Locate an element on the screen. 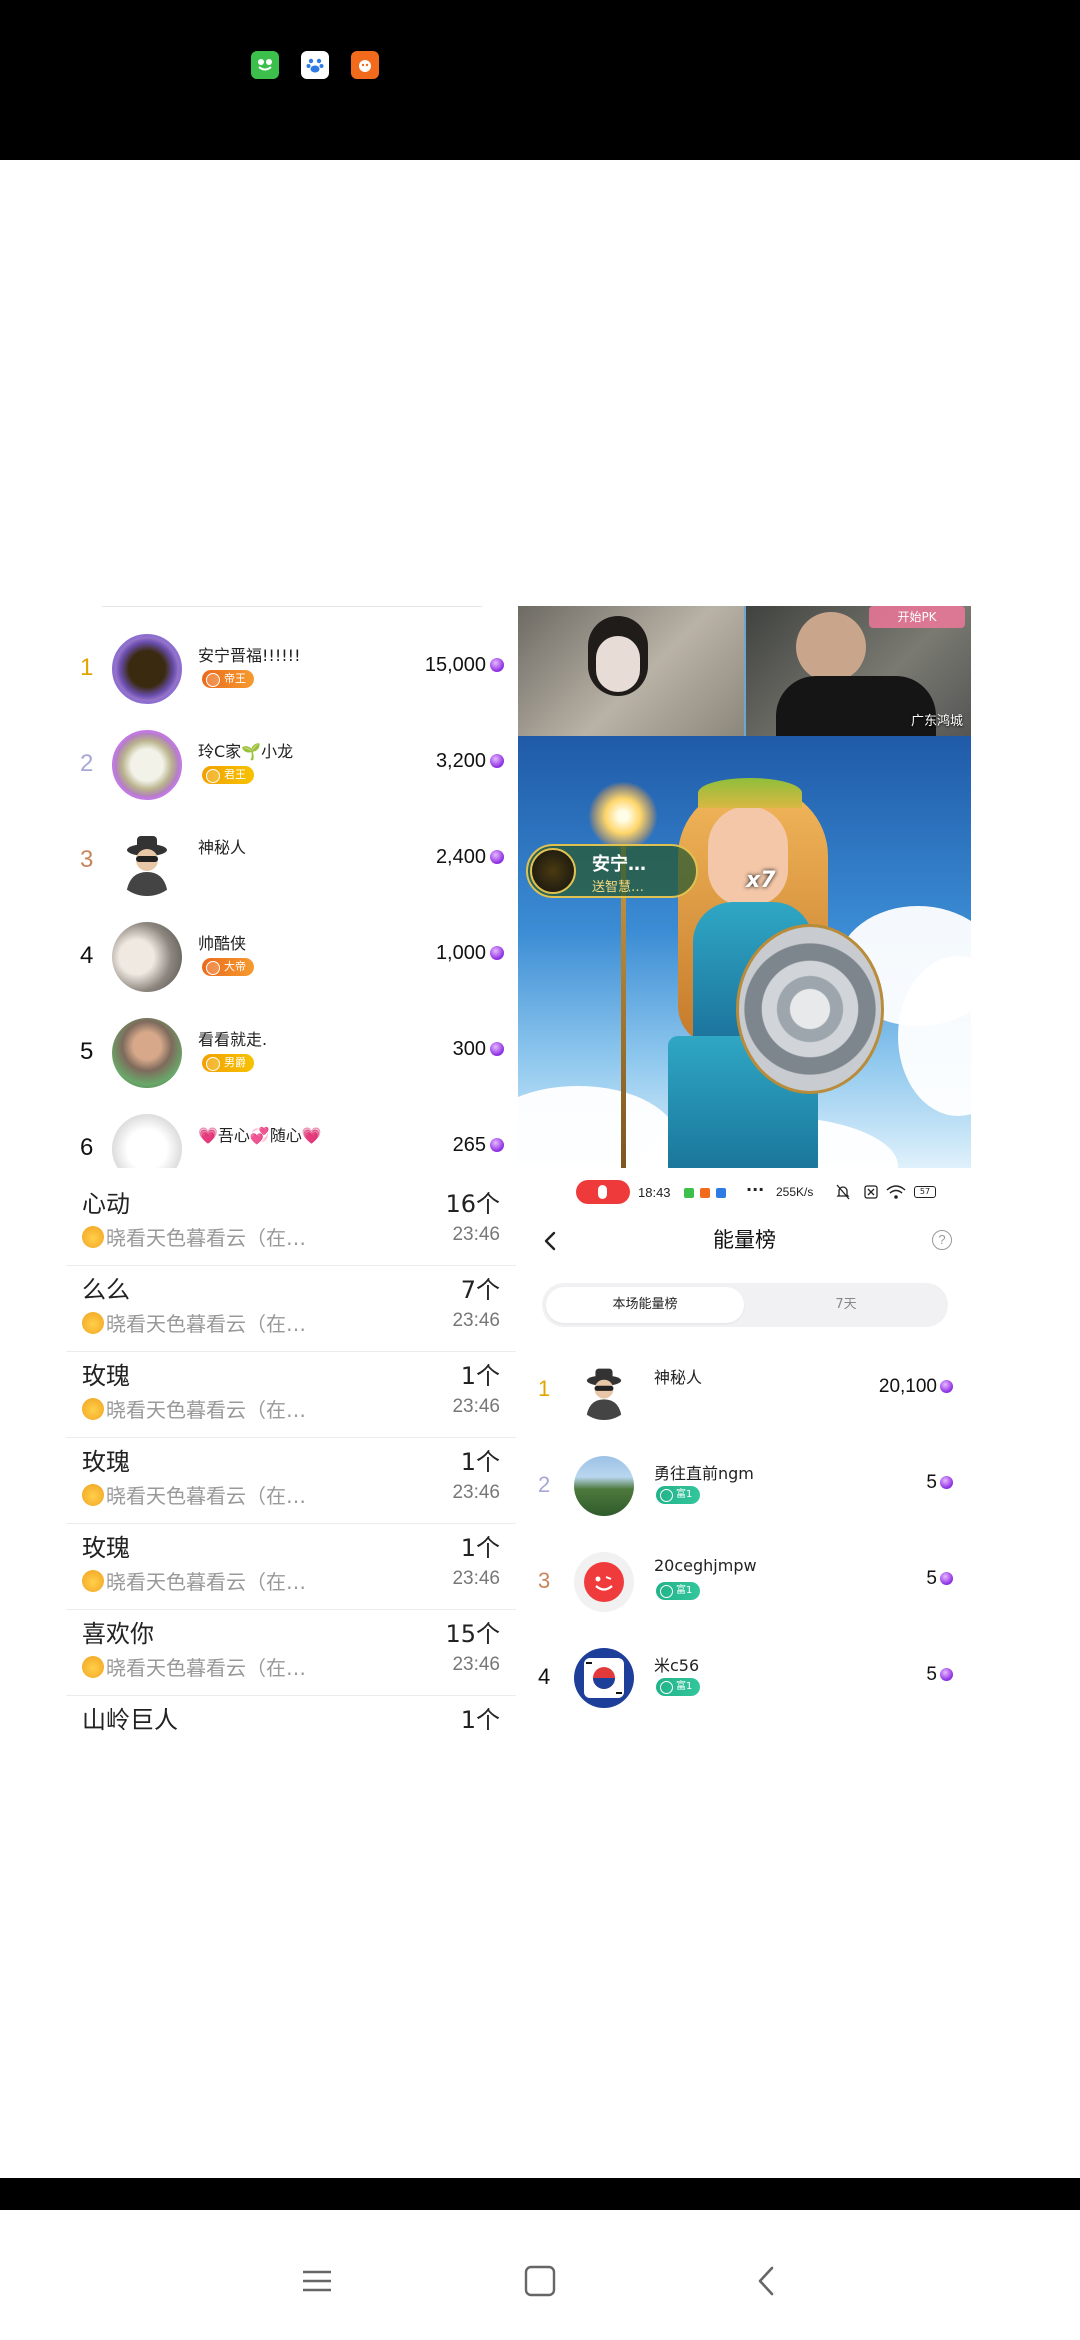 Image resolution: width=1080 pixels, height=2340 pixels. user-name: 20ceghjmpw is located at coordinates (705, 1565).